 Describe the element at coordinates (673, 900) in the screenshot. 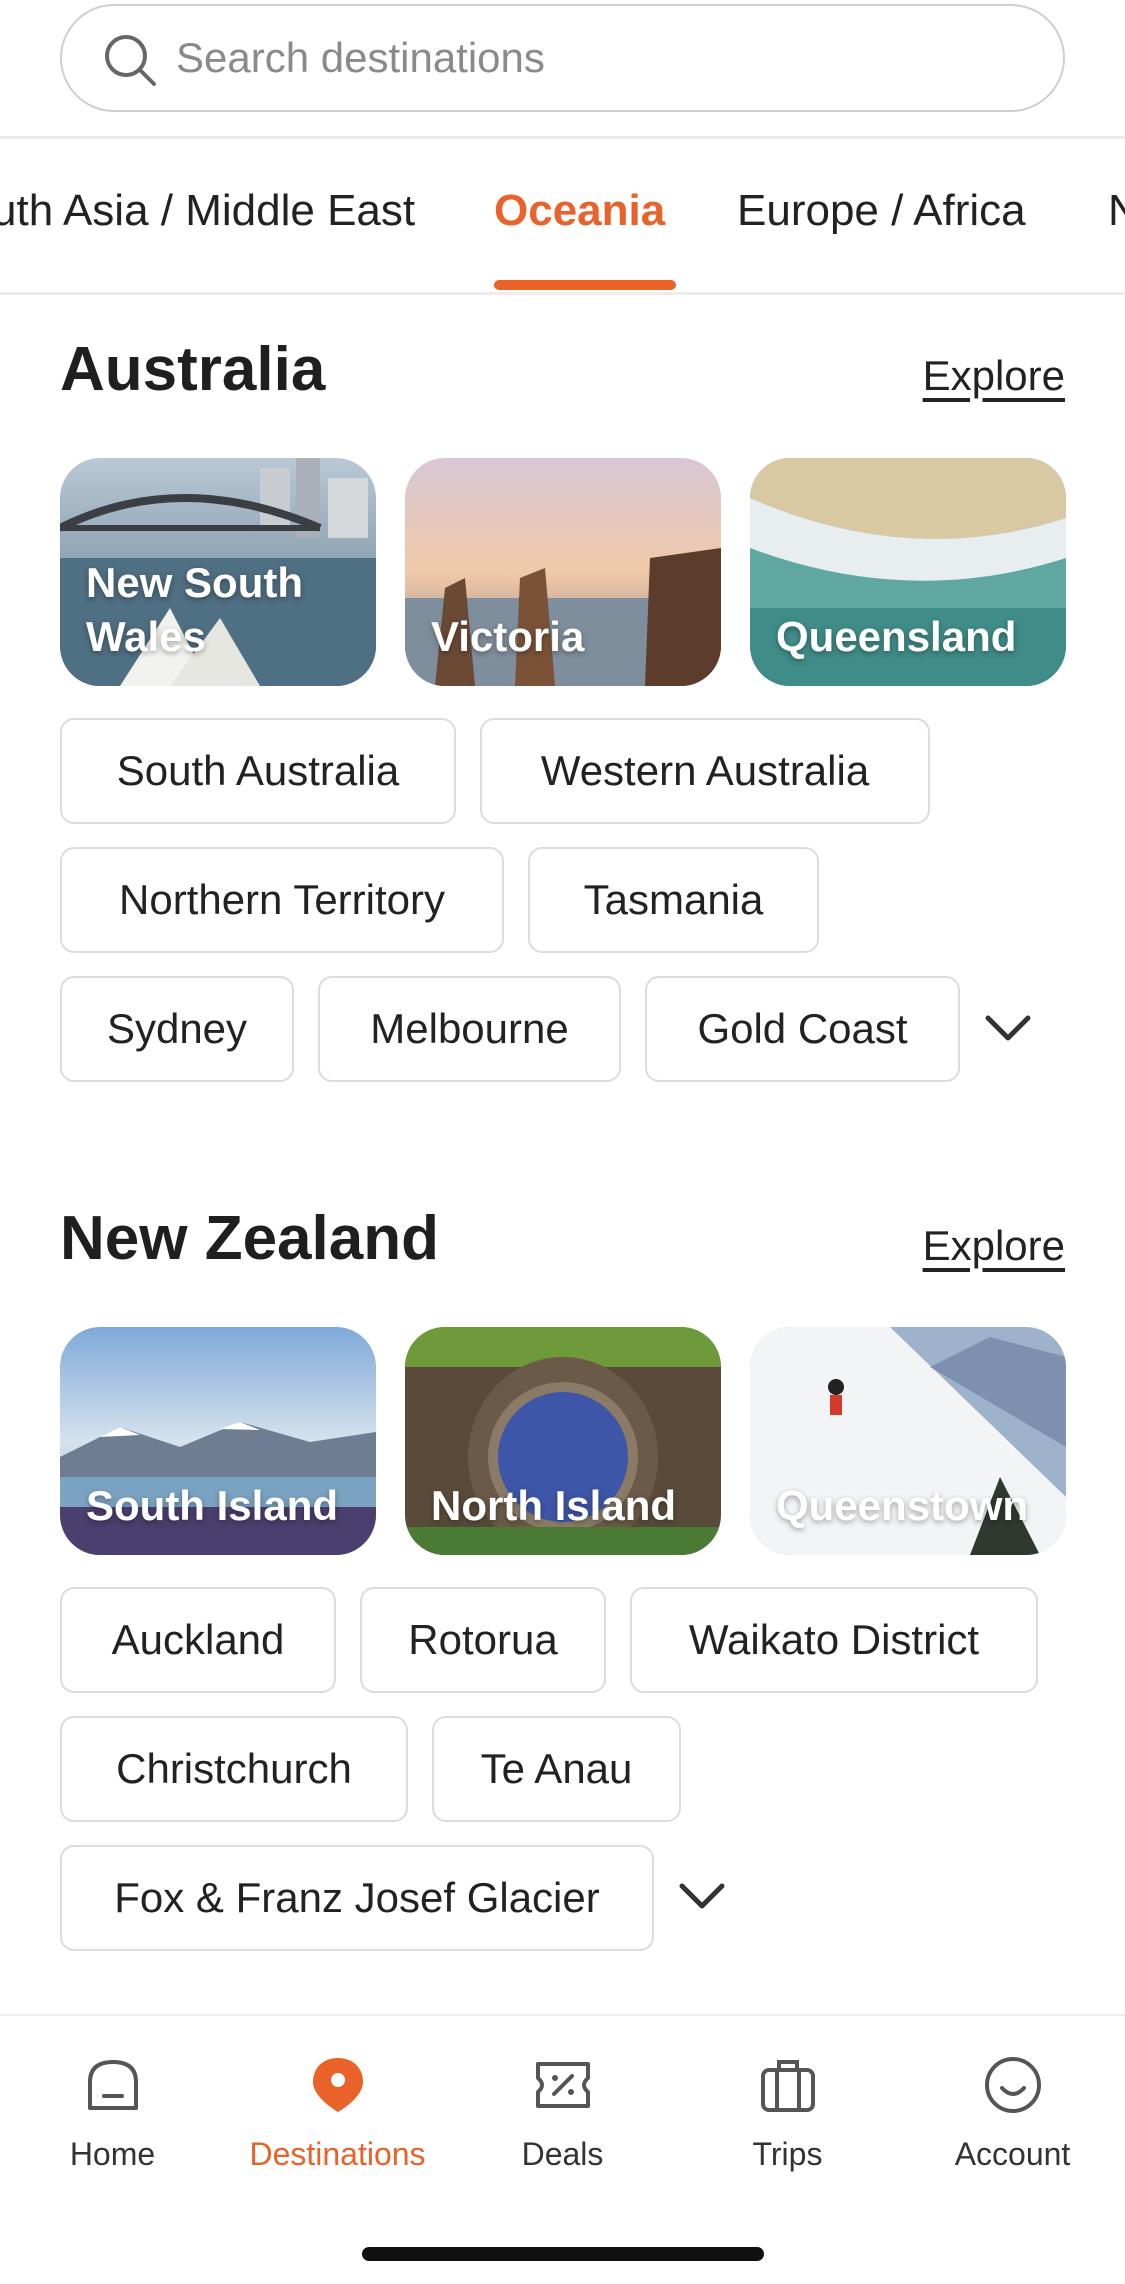

I see `chip-tasmania: Tasmania` at that location.